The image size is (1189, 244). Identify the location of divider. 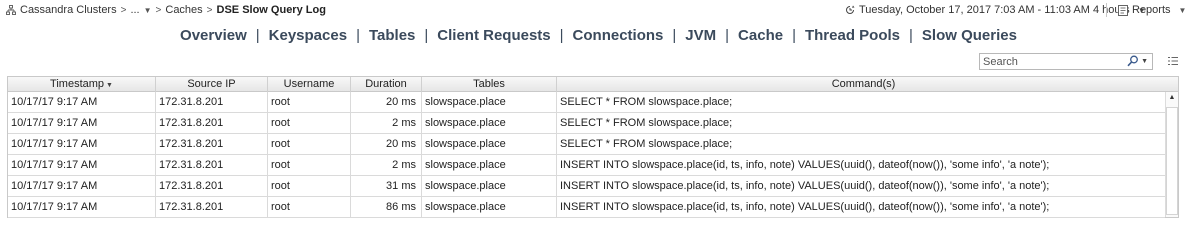
(1106, 10).